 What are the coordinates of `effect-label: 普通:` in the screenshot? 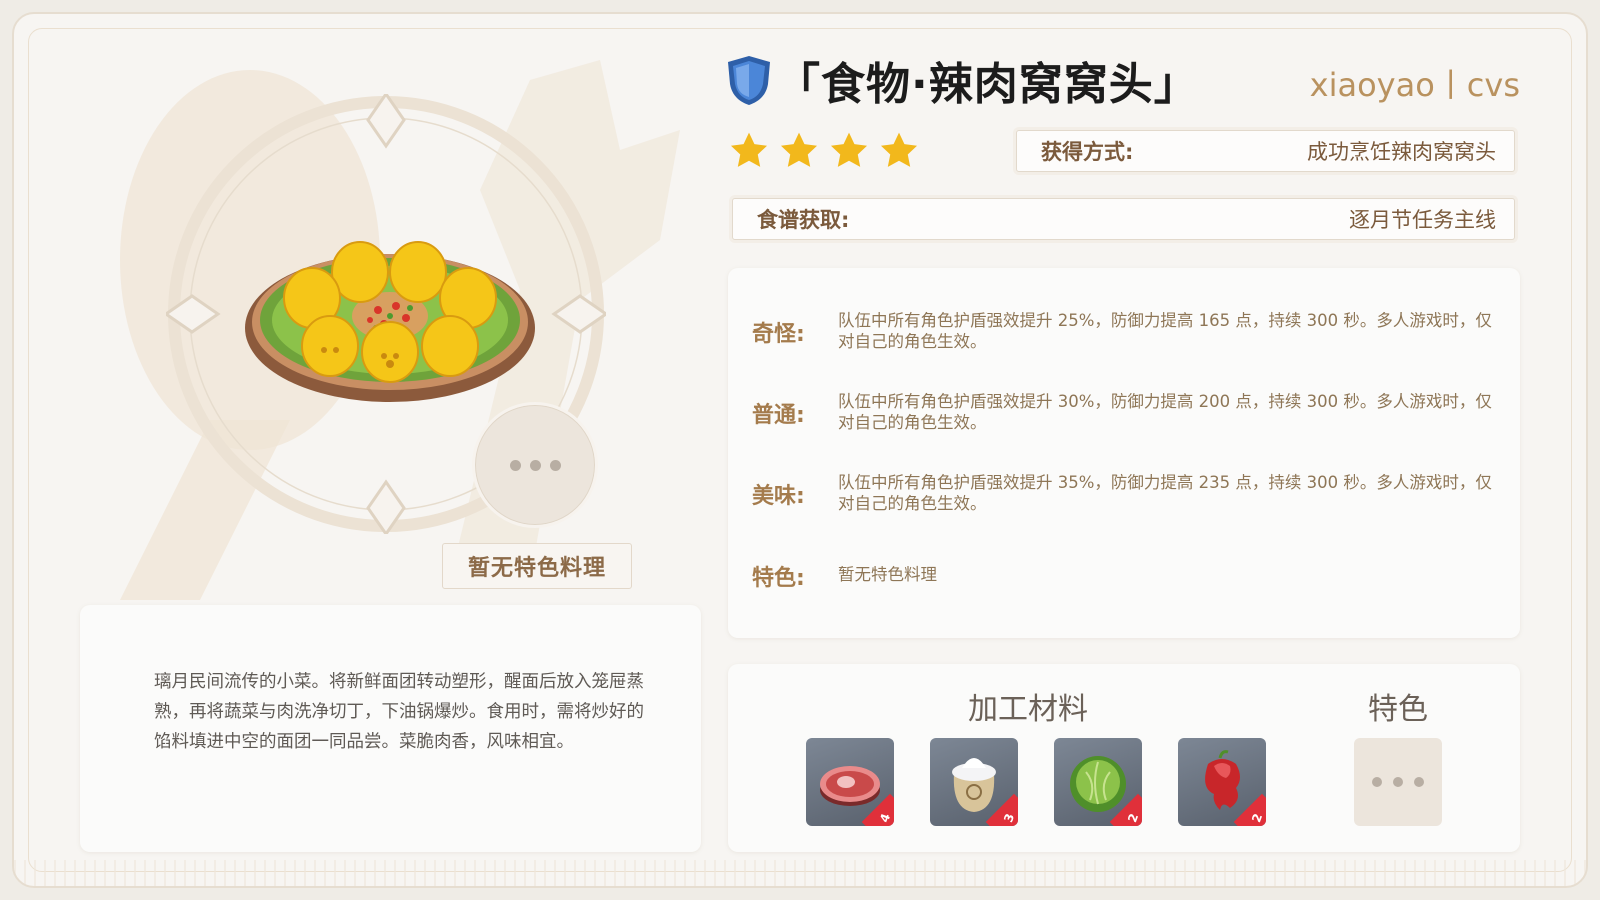 It's located at (778, 415).